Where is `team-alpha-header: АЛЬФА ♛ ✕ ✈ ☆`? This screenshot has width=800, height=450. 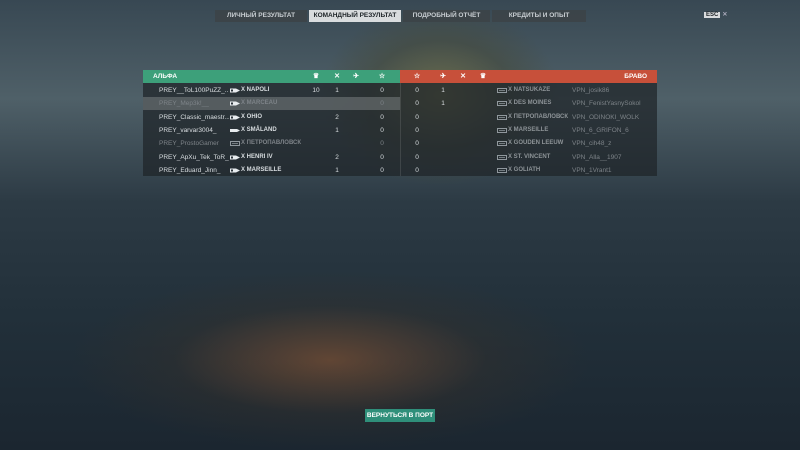
team-alpha-header: АЛЬФА ♛ ✕ ✈ ☆ is located at coordinates (271, 76).